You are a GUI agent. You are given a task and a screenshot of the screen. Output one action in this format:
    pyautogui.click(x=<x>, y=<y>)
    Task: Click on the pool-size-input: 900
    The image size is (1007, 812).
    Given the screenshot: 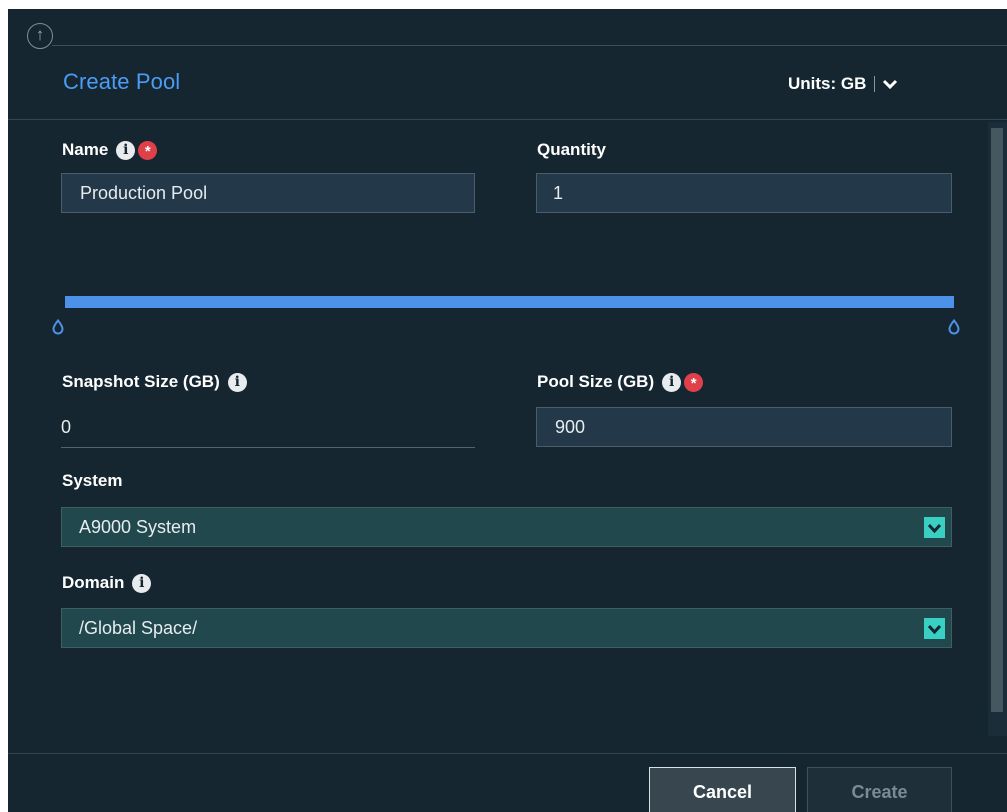 What is the action you would take?
    pyautogui.click(x=744, y=427)
    